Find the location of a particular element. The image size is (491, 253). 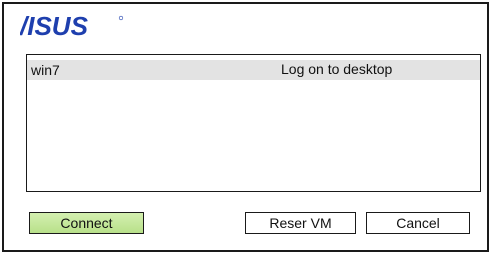

cancel-button: Cancel is located at coordinates (418, 223).